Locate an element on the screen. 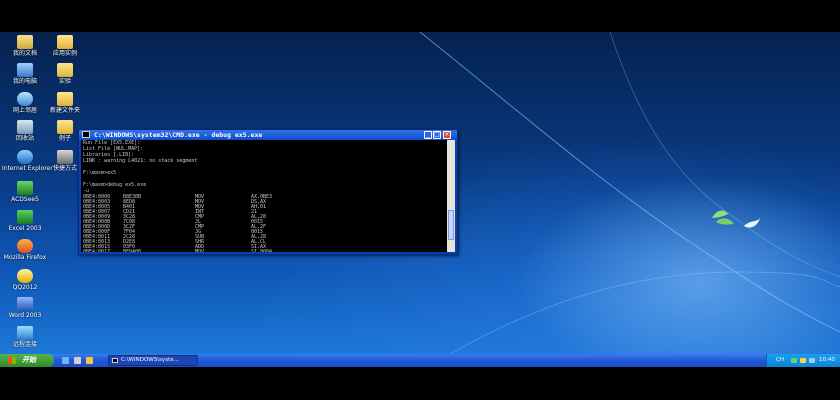 The width and height of the screenshot is (840, 400). taskbar: 开始 C:\WINDOWS\syste... CH 10:40 is located at coordinates (420, 360).